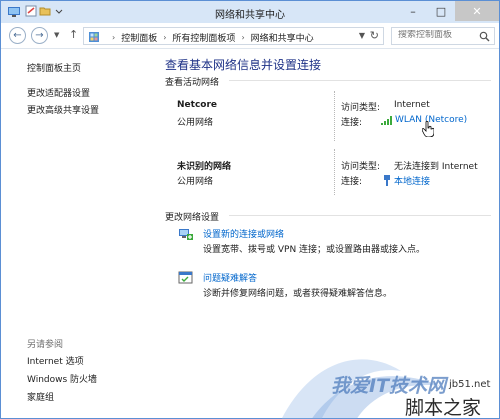  What do you see at coordinates (412, 180) in the screenshot?
I see `local-connection-label: 本地连接` at bounding box center [412, 180].